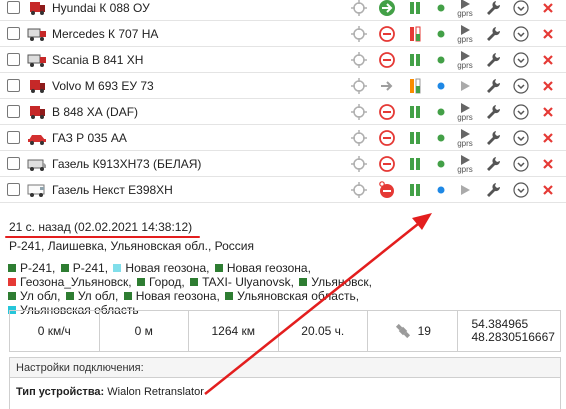  I want to click on unit-row: В 848 ХА (DAF) gprs, so click(283, 112).